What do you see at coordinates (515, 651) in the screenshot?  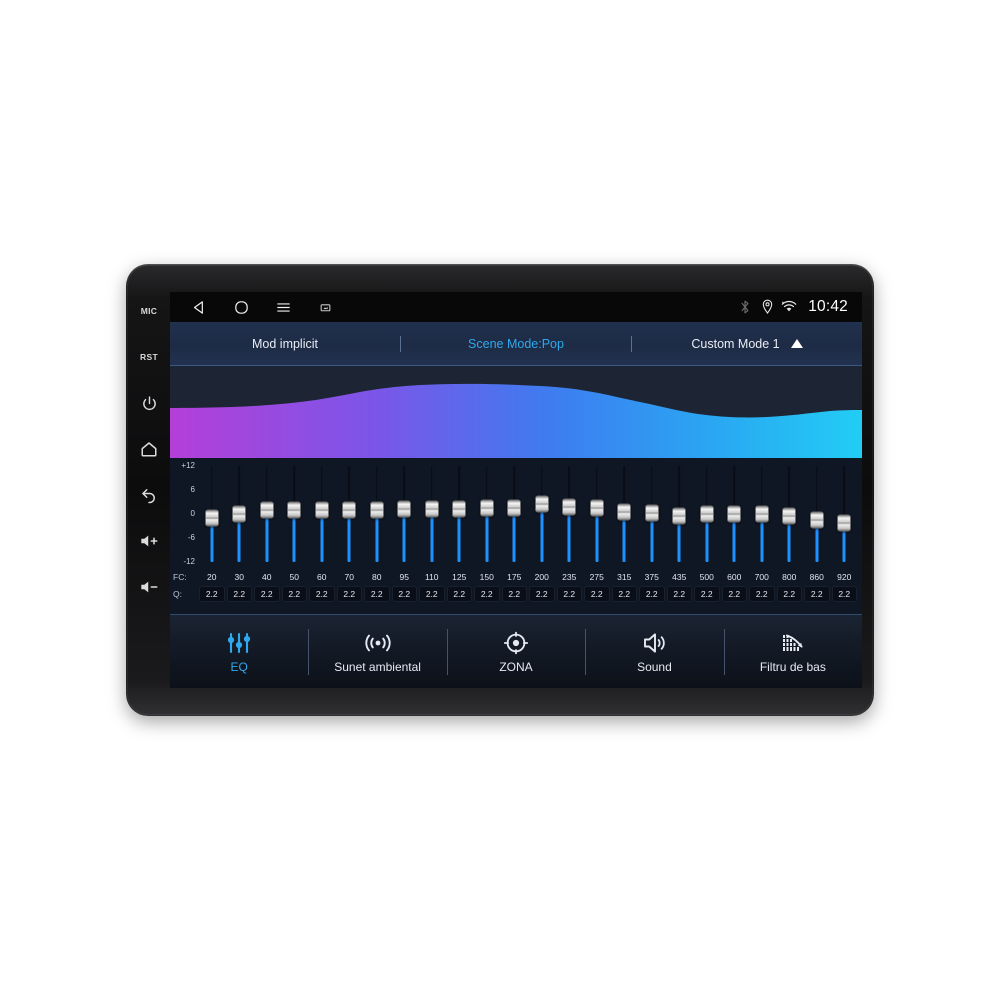 I see `tab-zona: ZONA` at bounding box center [515, 651].